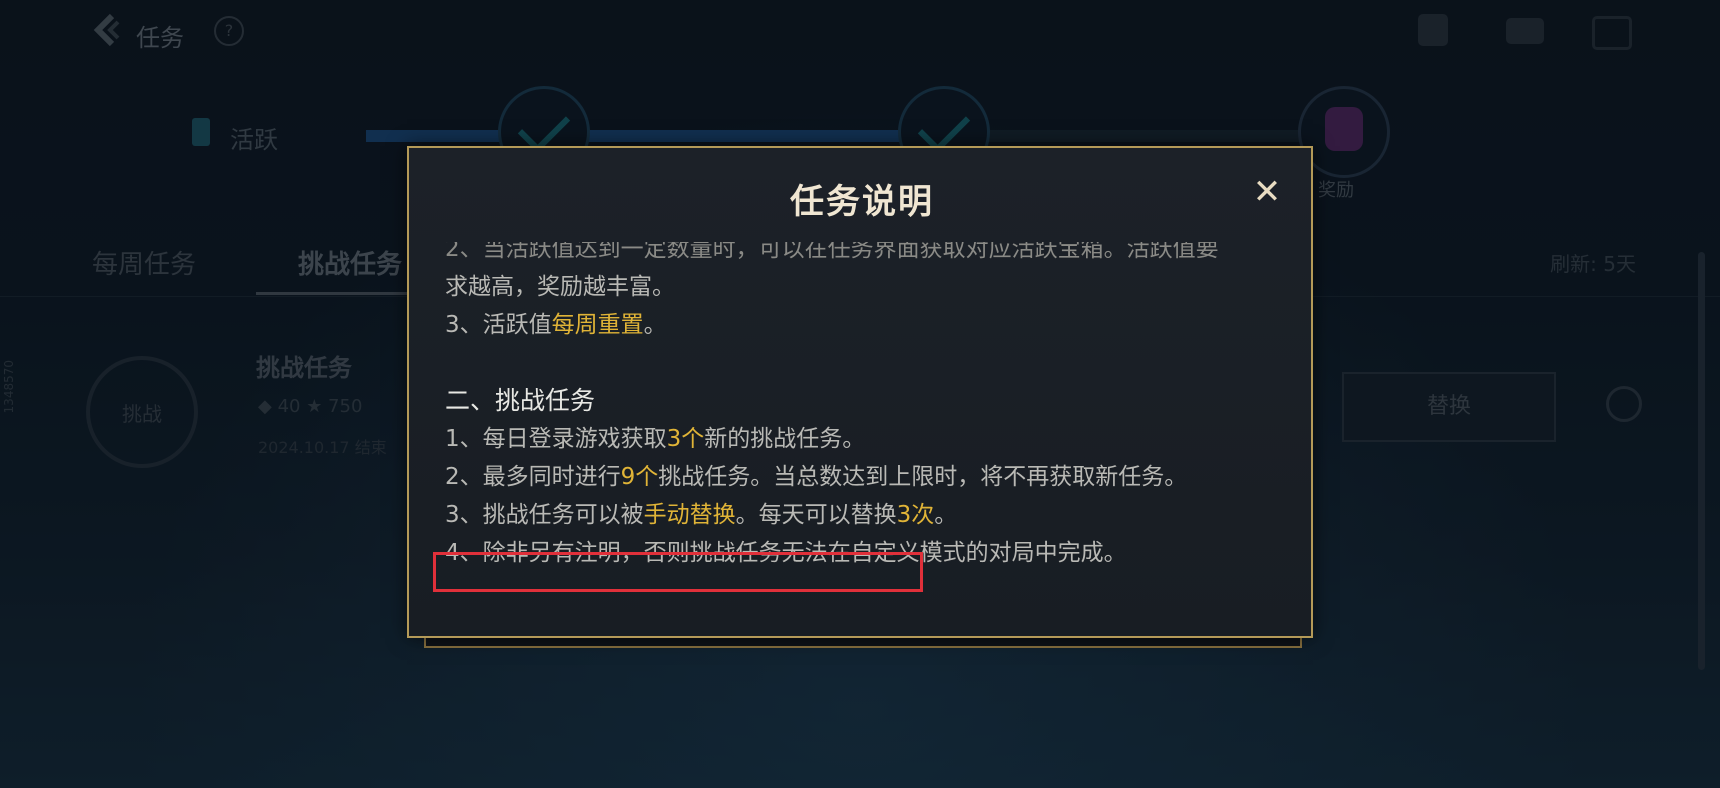  What do you see at coordinates (832, 252) in the screenshot?
I see `rule-text: 2、当活跃值达到一定数量时，可以在任务界面获取对应活跃宝箱。活跃值要` at bounding box center [832, 252].